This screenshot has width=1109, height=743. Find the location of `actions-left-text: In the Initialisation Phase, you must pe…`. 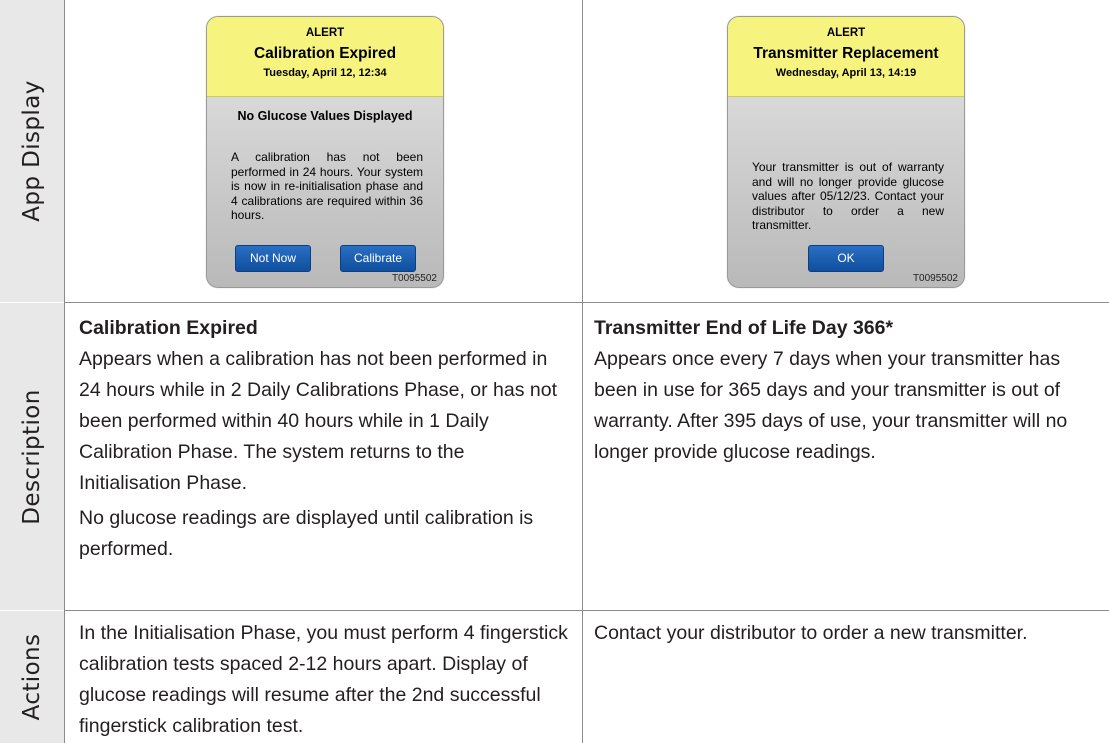

actions-left-text: In the Initialisation Phase, you must pe… is located at coordinates (323, 679).